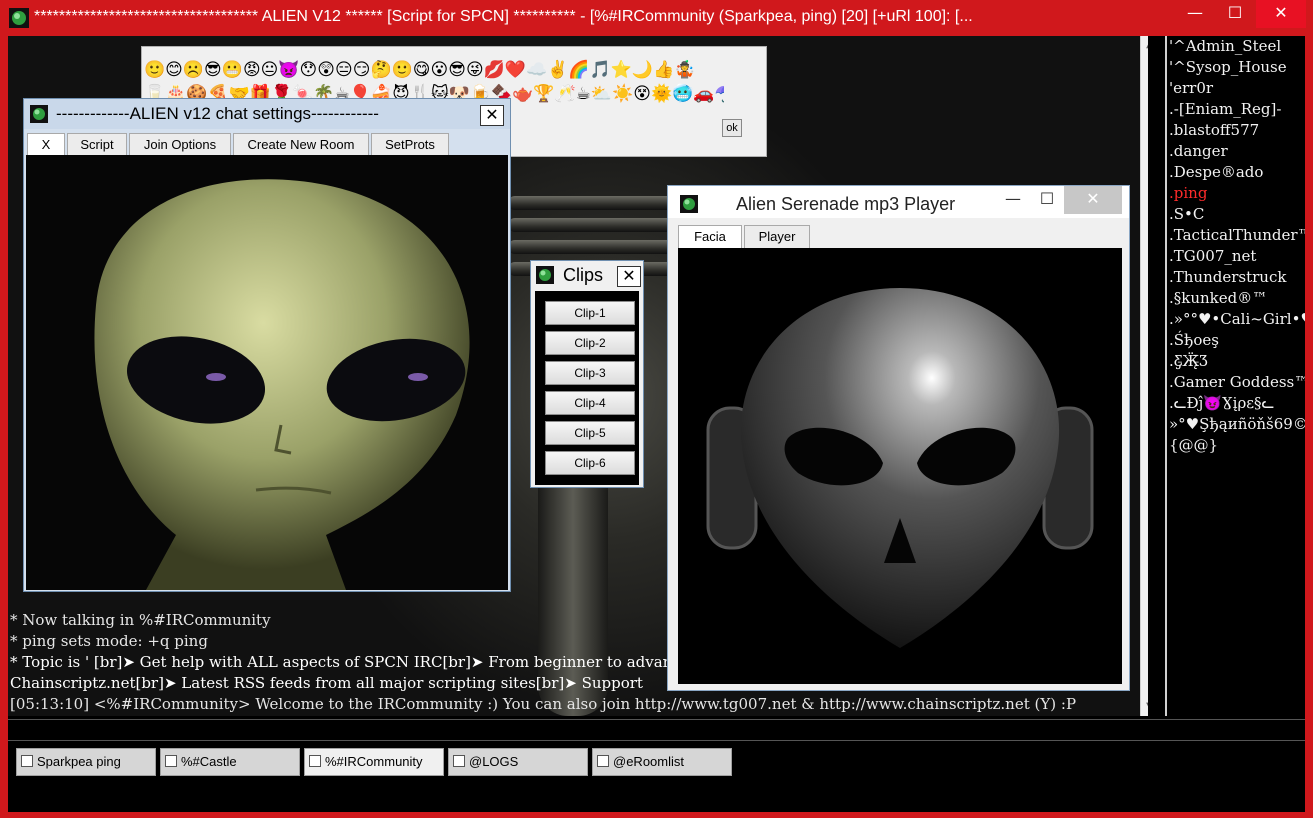 Image resolution: width=1313 pixels, height=818 pixels. What do you see at coordinates (1236, 46) in the screenshot?
I see `nick-item: '^Admin_Steel` at bounding box center [1236, 46].